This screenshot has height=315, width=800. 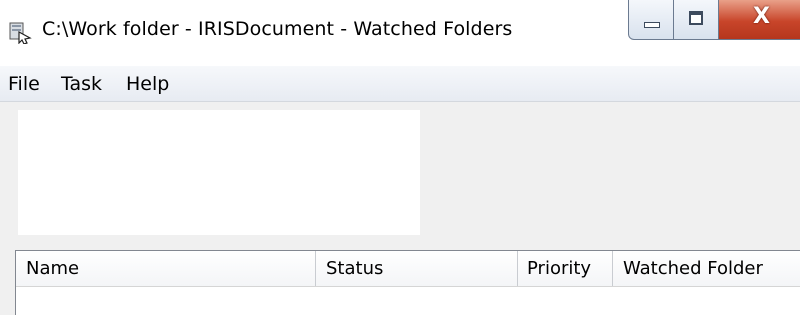 What do you see at coordinates (81, 84) in the screenshot?
I see `menu-task: Task` at bounding box center [81, 84].